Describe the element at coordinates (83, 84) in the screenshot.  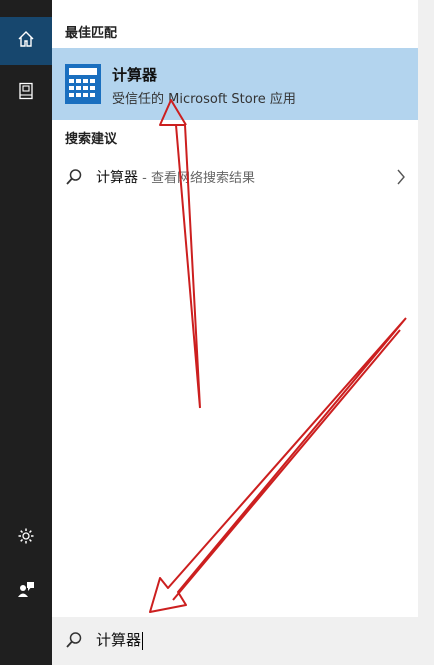
I see `calculator-icon` at that location.